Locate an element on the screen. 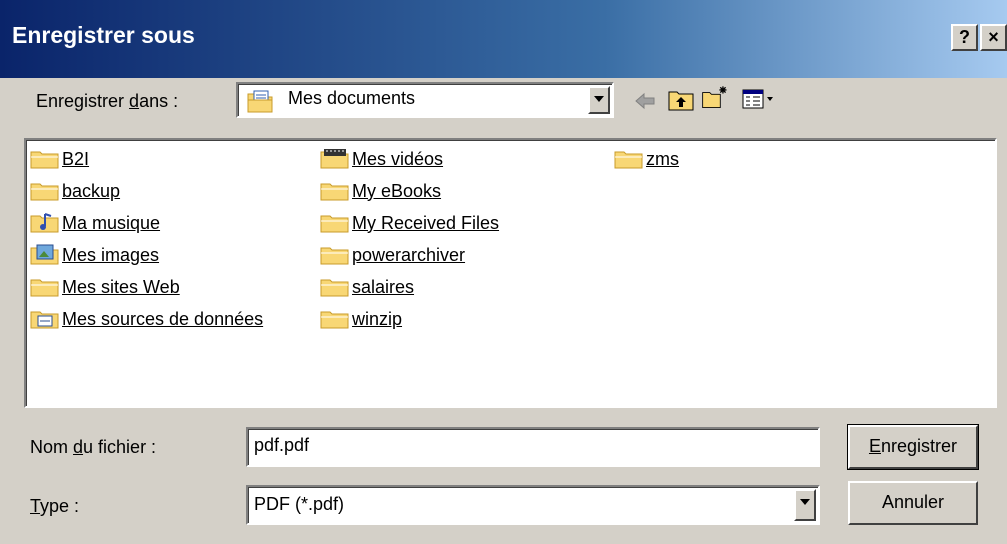 The image size is (1007, 544). new-folder-icon is located at coordinates (715, 97).